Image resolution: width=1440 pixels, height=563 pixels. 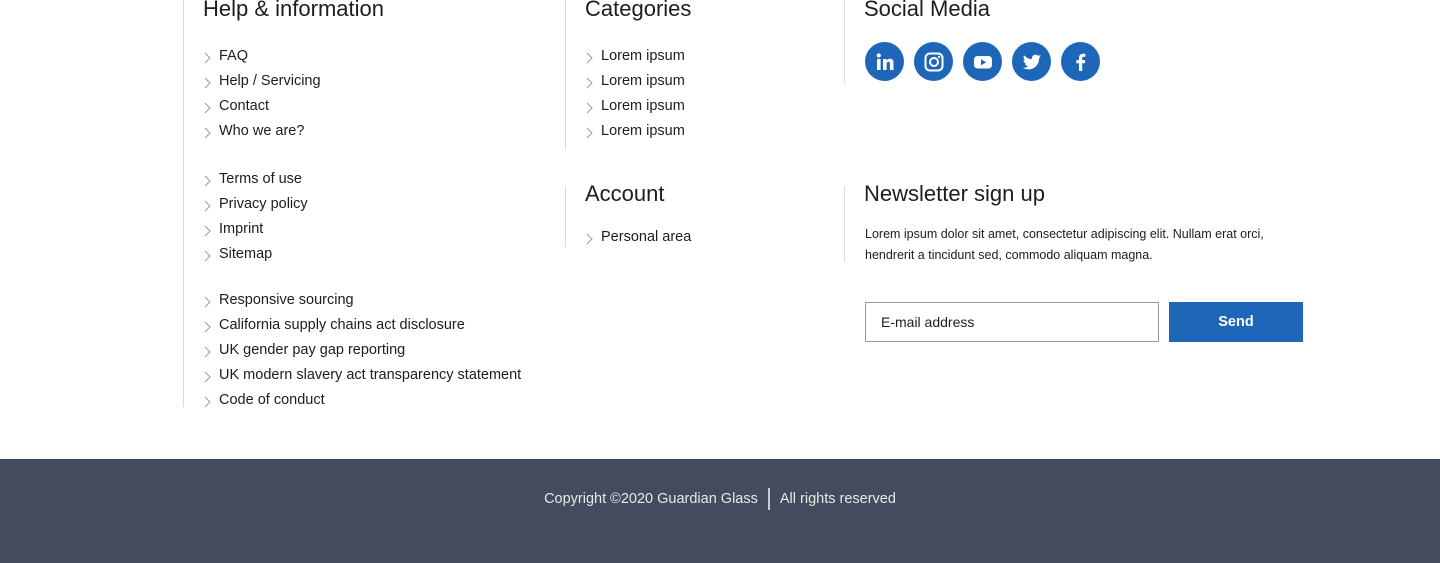 I want to click on help-link: Terms of use, so click(x=255, y=179).